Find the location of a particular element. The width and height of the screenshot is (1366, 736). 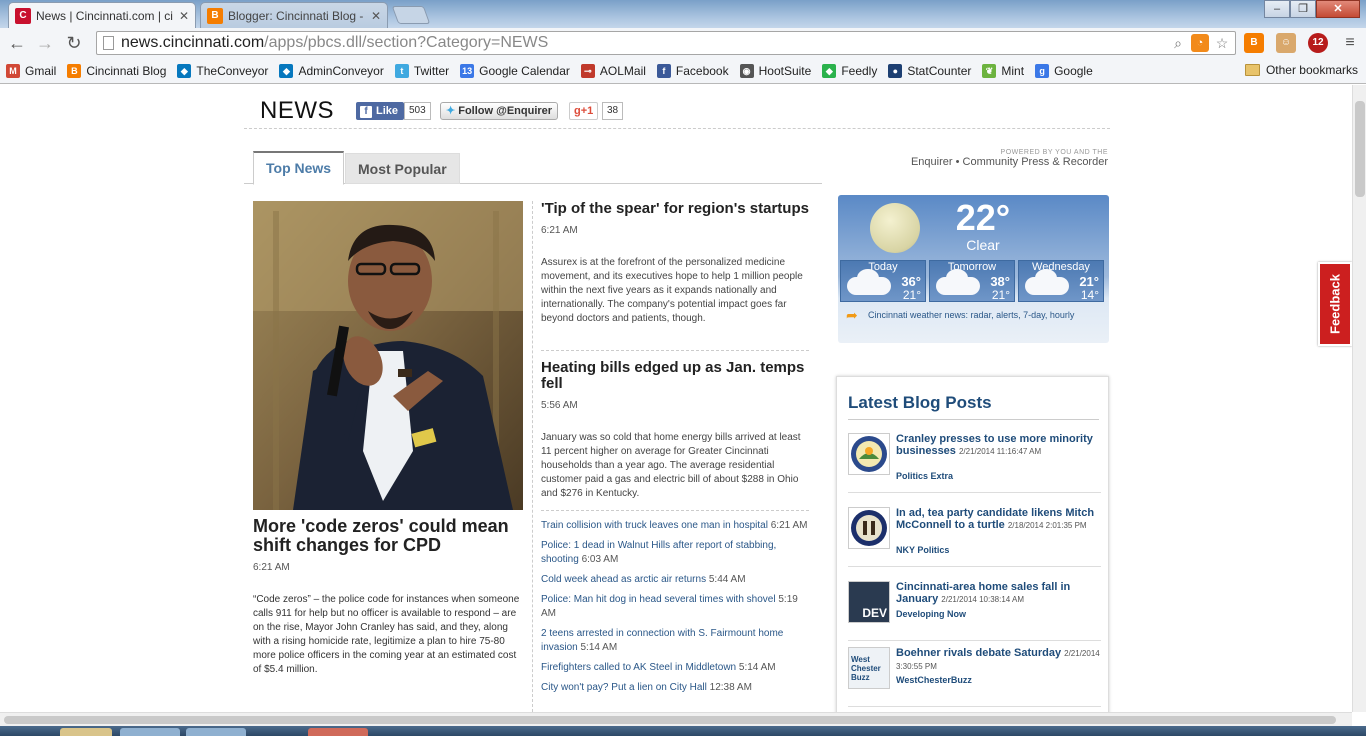

facebook-like-button: f Like is located at coordinates (380, 111).